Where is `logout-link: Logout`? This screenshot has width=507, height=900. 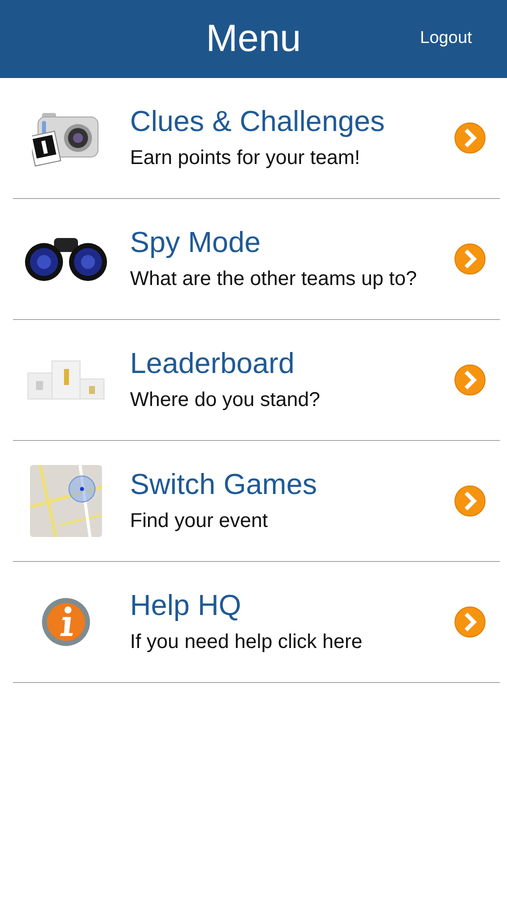 logout-link: Logout is located at coordinates (446, 38).